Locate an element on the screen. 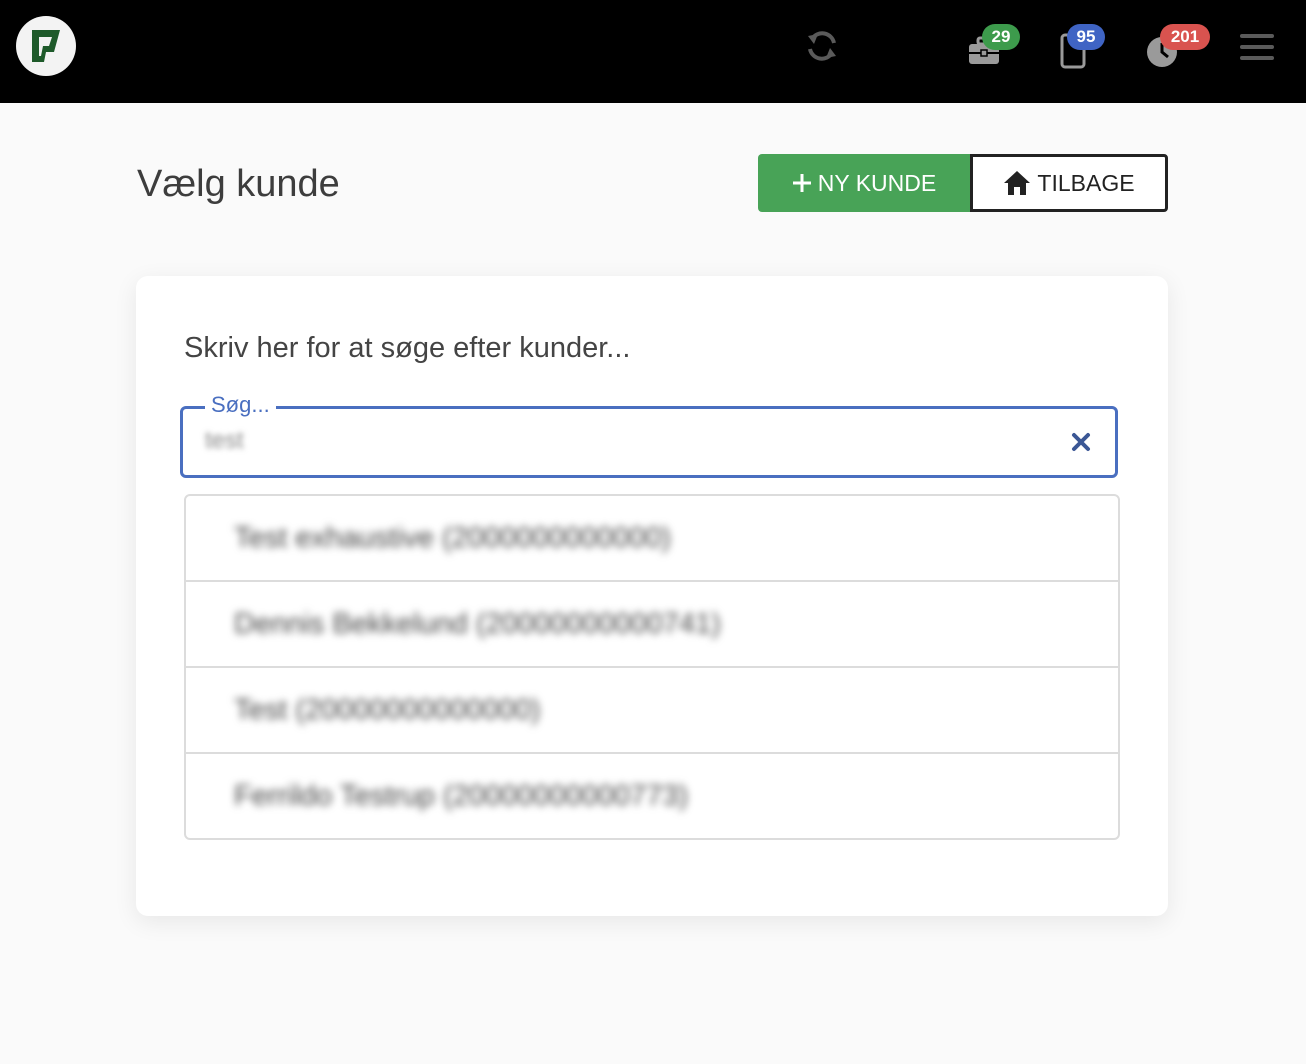 The height and width of the screenshot is (1064, 1306). list-item: Ferrildo Testrup (20000000000773) is located at coordinates (652, 796).